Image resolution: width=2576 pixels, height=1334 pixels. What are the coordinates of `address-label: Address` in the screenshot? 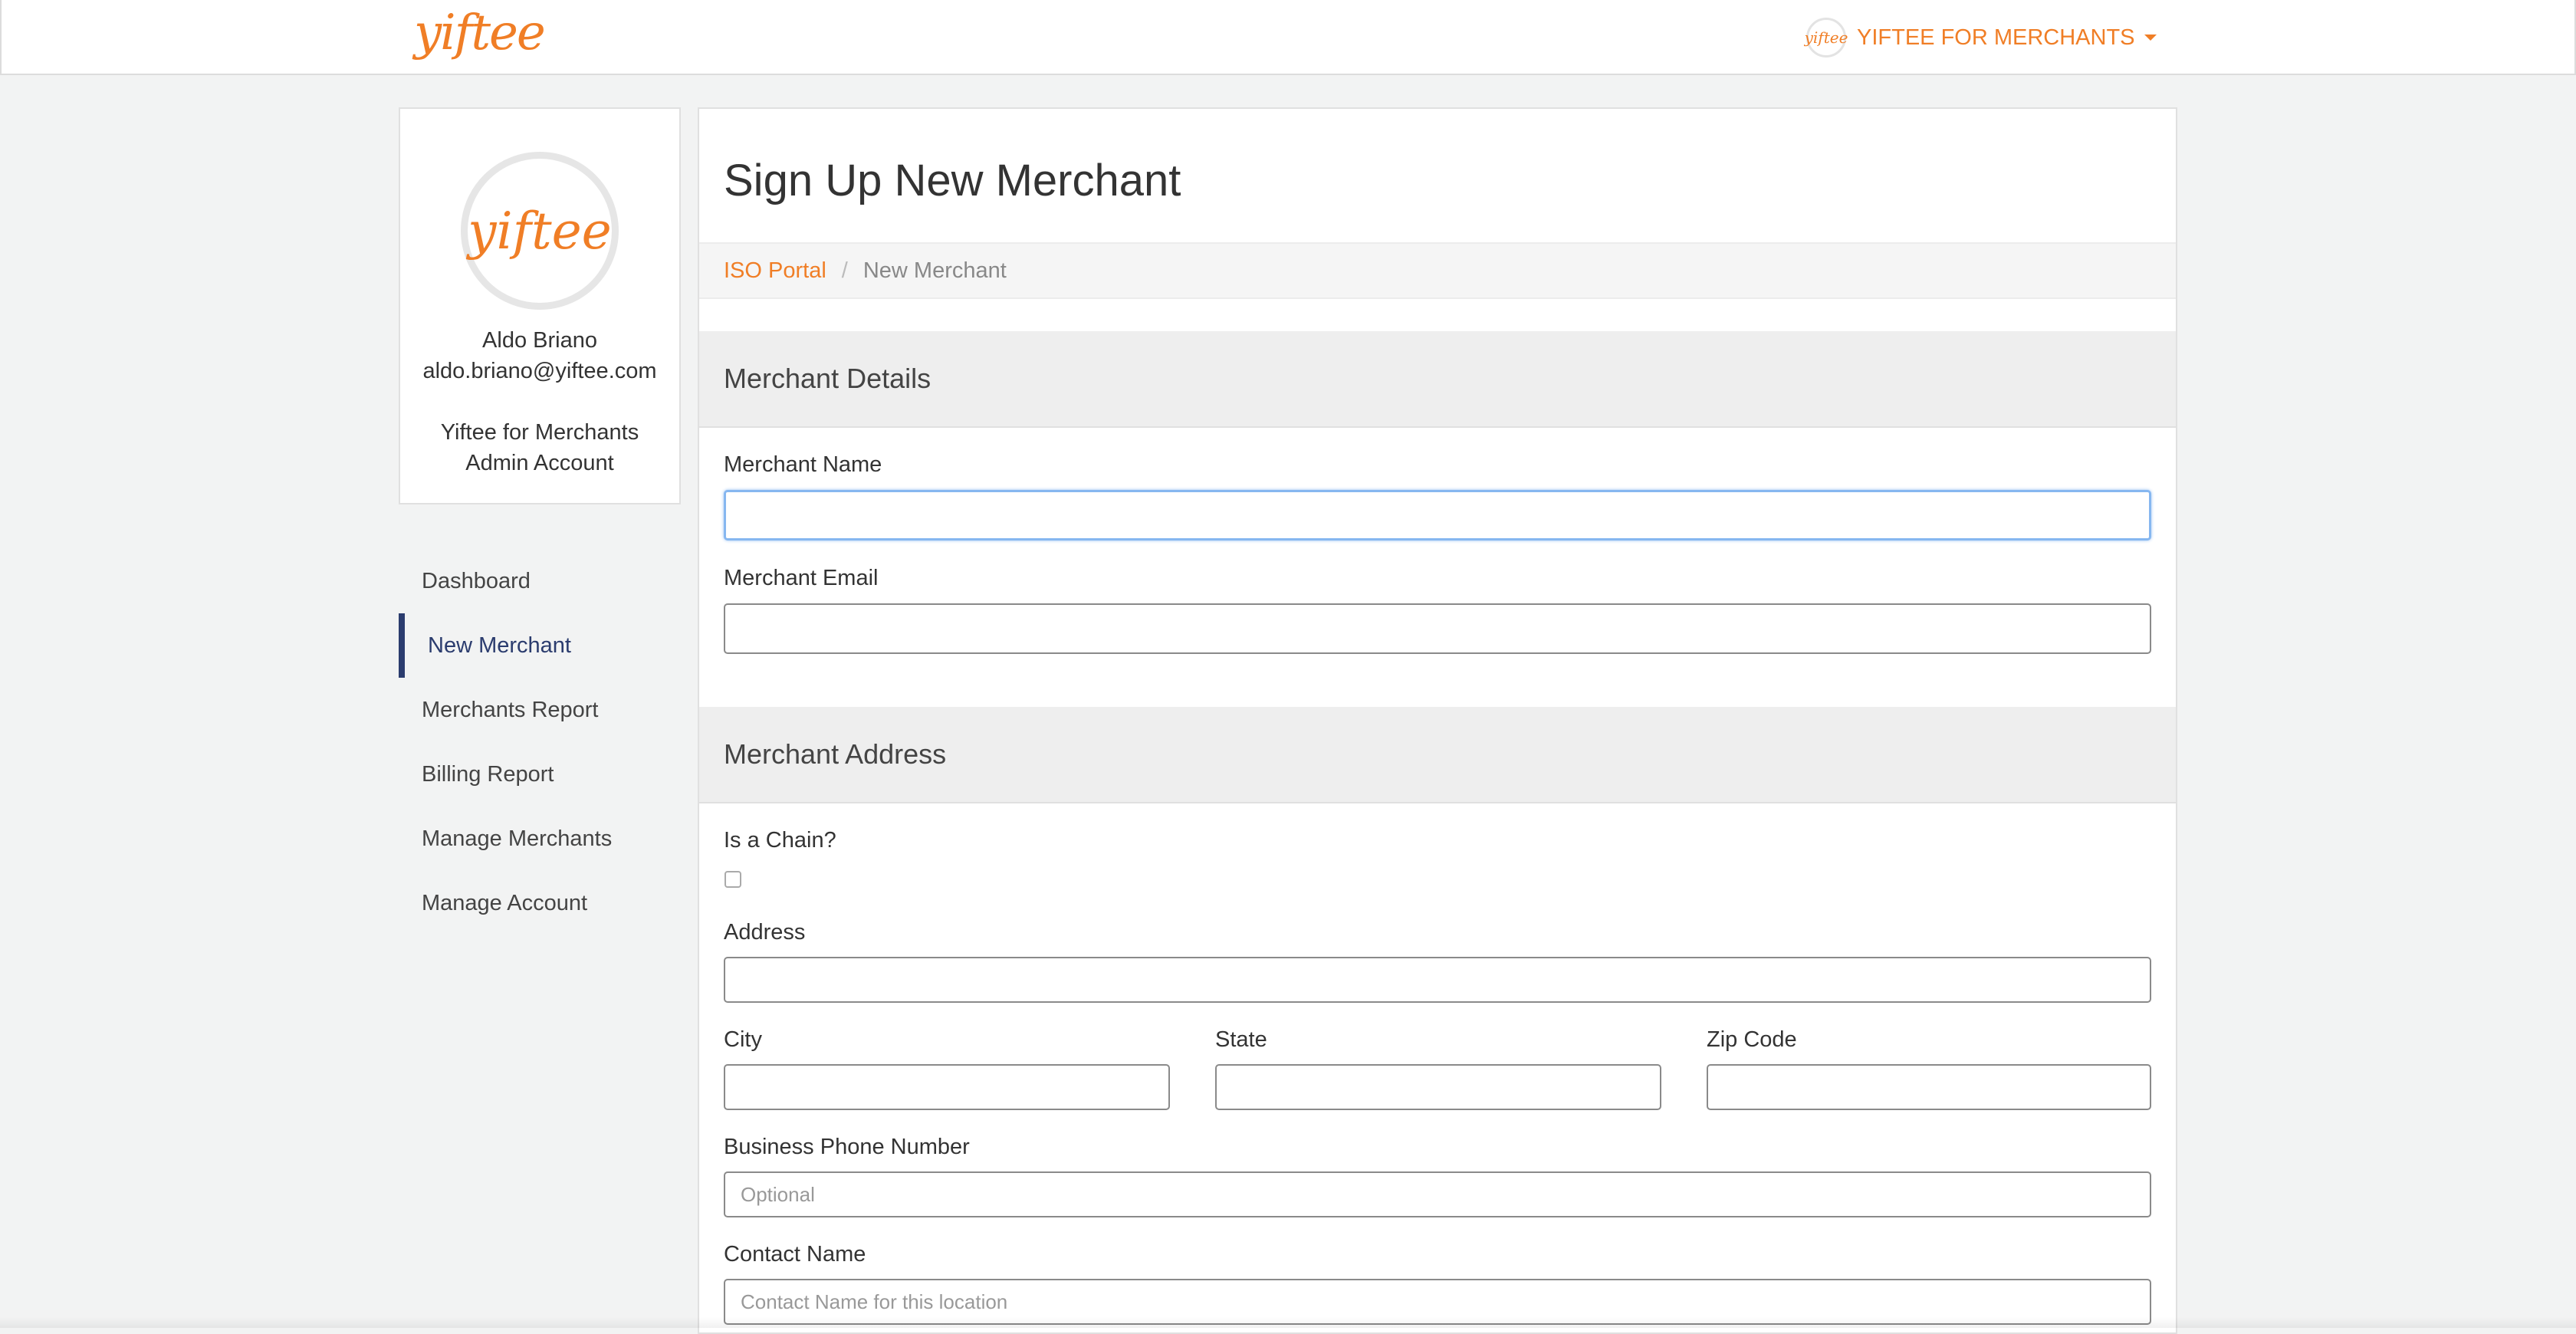 It's located at (765, 933).